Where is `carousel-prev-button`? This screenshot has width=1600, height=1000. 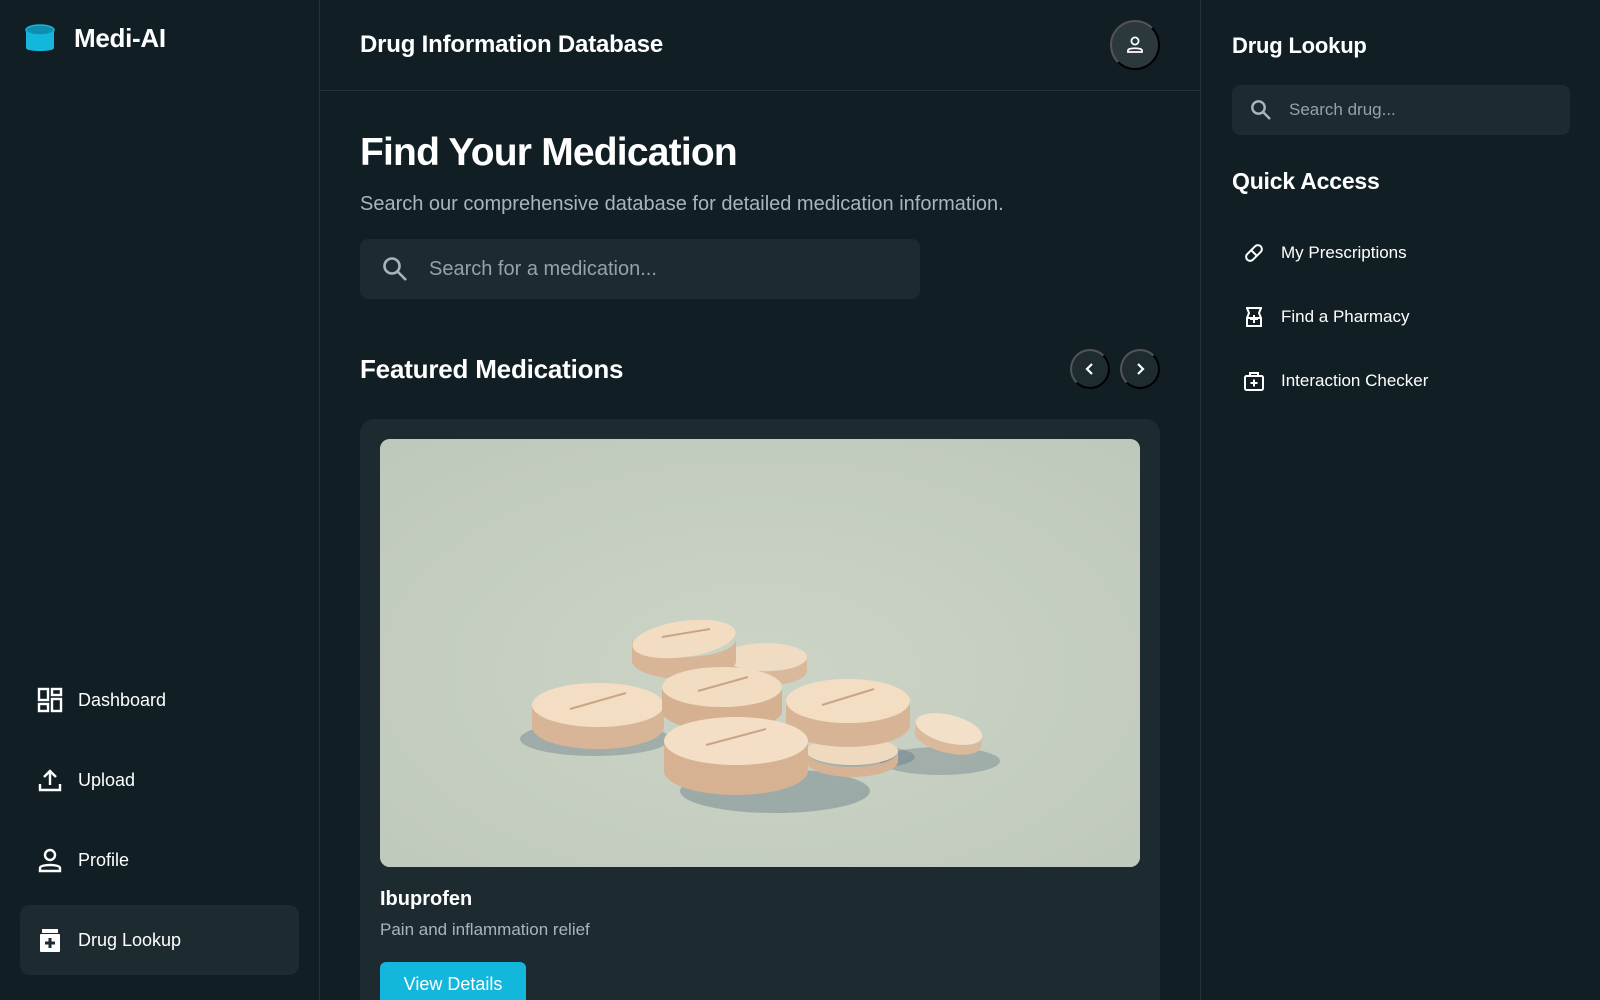
carousel-prev-button is located at coordinates (1090, 369).